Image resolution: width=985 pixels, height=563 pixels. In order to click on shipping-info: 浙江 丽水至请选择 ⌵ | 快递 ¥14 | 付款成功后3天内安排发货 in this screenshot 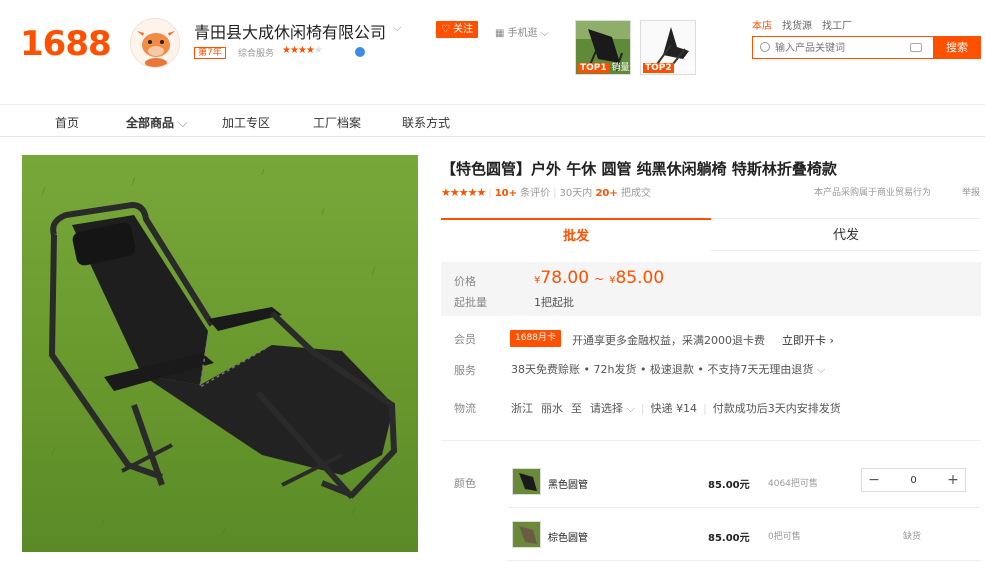, I will do `click(676, 408)`.